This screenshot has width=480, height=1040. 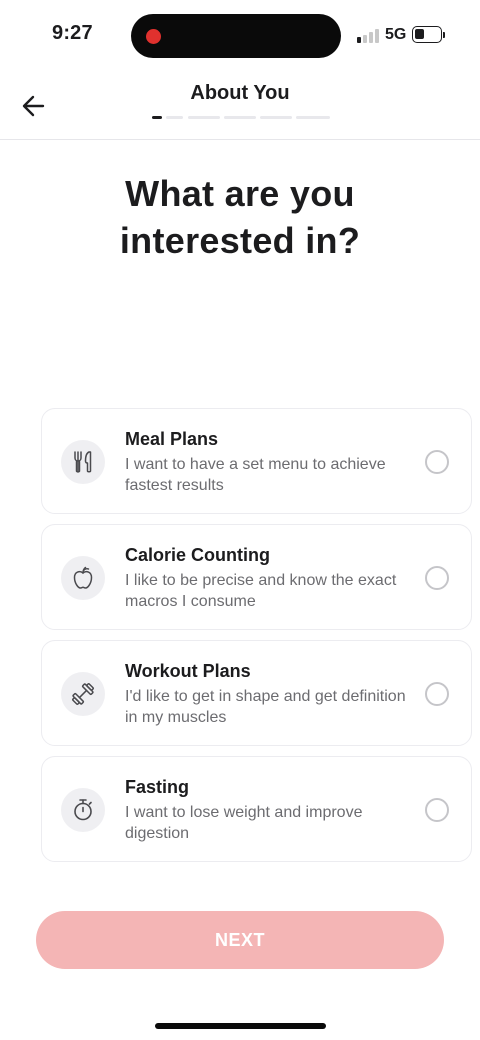 I want to click on status-time: 9:27, so click(x=72, y=33).